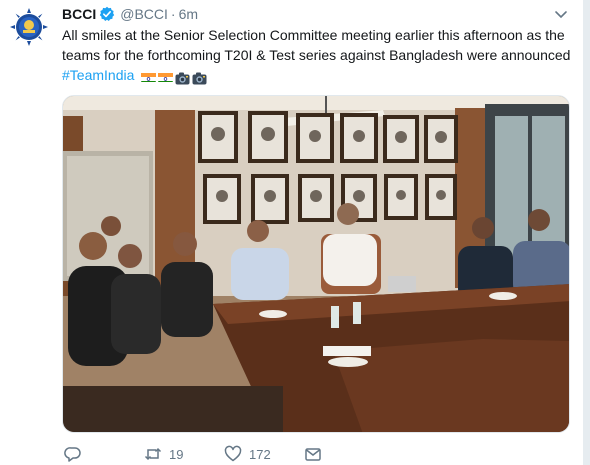 The height and width of the screenshot is (465, 590). What do you see at coordinates (107, 14) in the screenshot?
I see `verified-badge-icon` at bounding box center [107, 14].